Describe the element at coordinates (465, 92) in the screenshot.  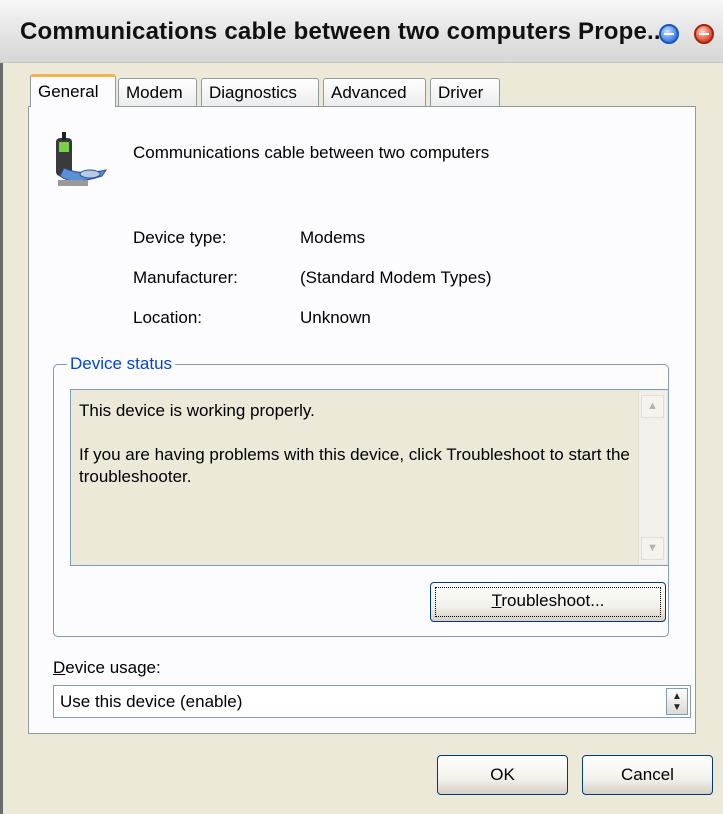
I see `tab-driver: Driver` at that location.